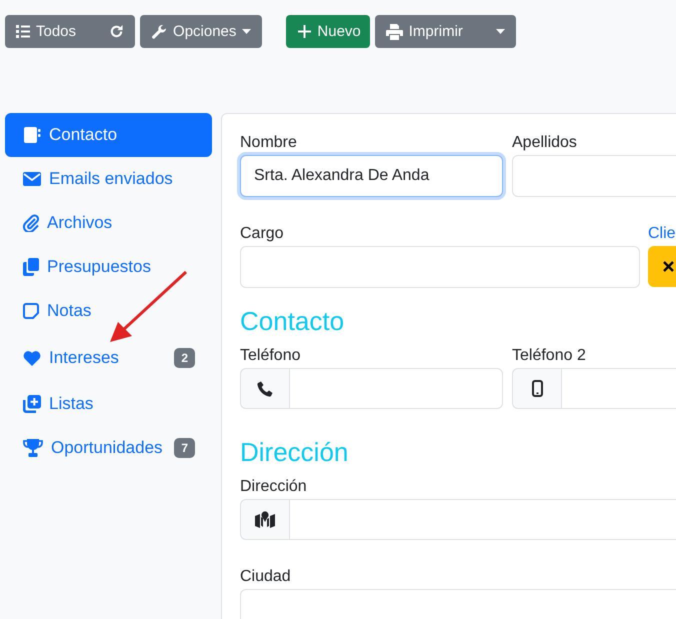 This screenshot has width=676, height=619. Describe the element at coordinates (23, 31) in the screenshot. I see `list-icon` at that location.